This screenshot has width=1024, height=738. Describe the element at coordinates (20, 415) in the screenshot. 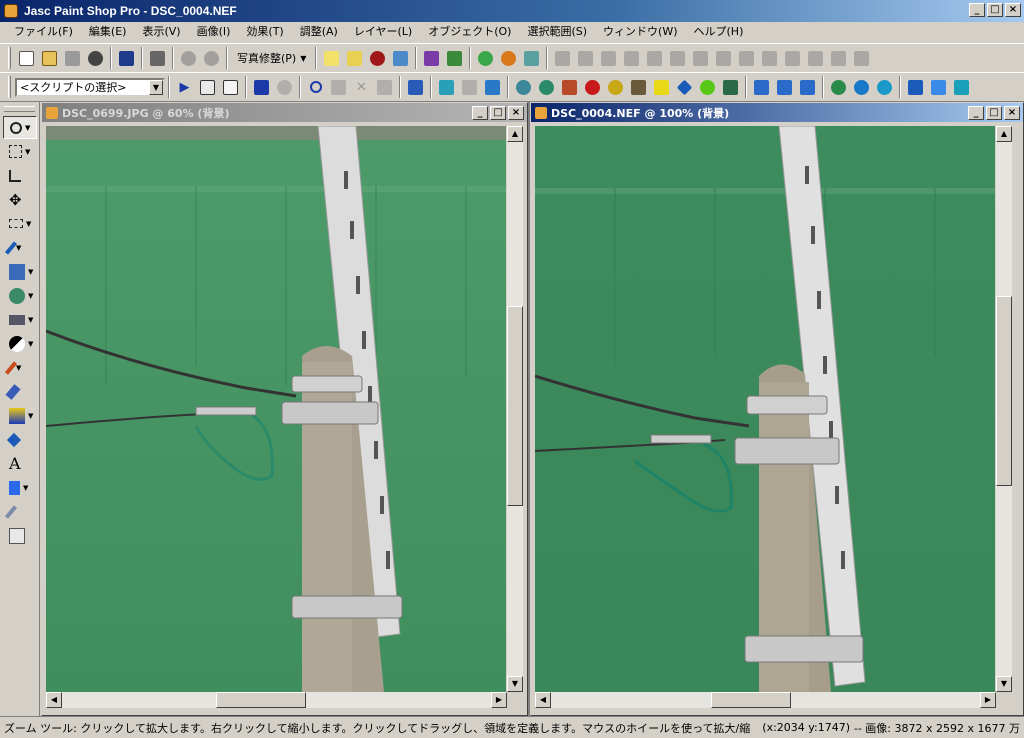

I see `fill-tool: ▼` at that location.